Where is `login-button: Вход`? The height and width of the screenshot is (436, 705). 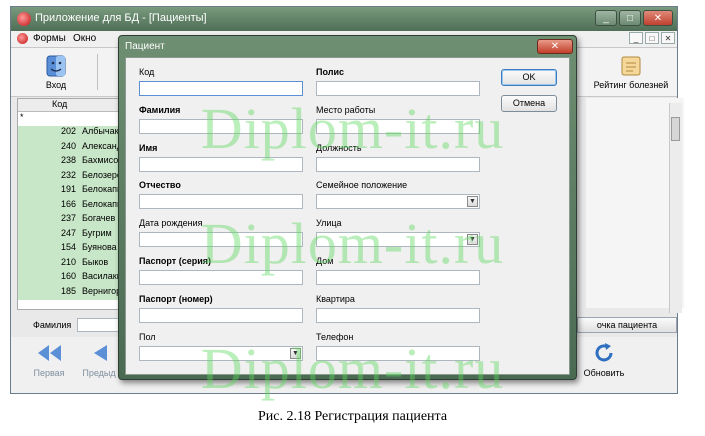
login-button: Вход is located at coordinates (56, 72).